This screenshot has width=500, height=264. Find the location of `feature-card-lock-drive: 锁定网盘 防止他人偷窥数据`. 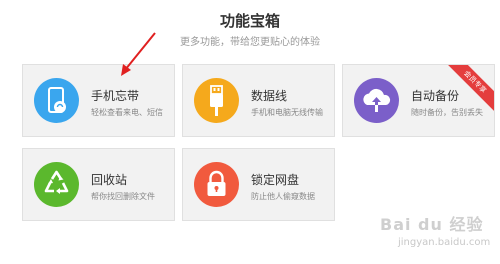

feature-card-lock-drive: 锁定网盘 防止他人偷窥数据 is located at coordinates (258, 184).